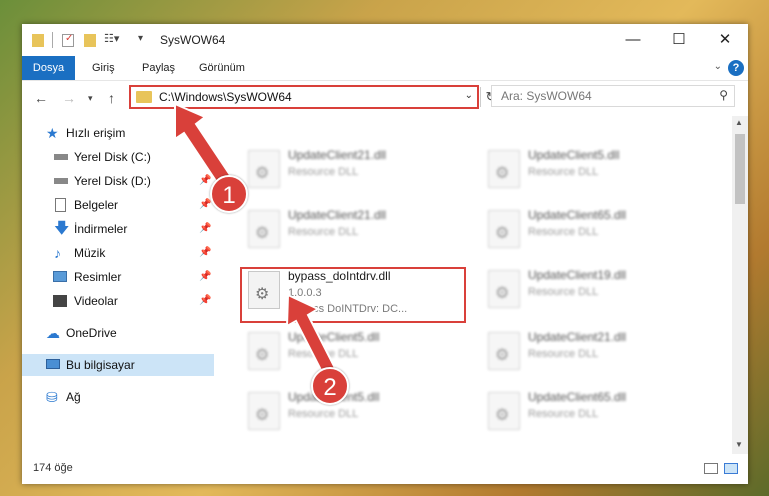  I want to click on highlight-box, so click(353, 295).